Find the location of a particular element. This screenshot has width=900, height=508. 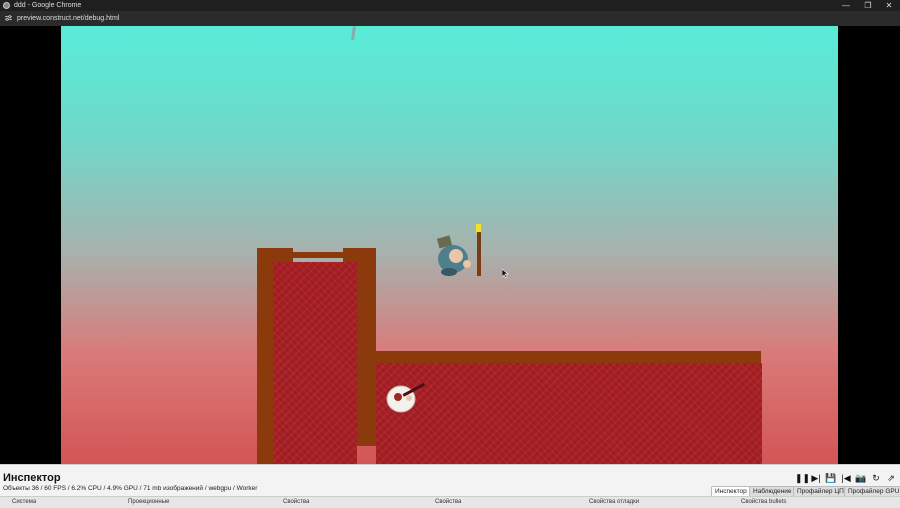

close-button: ✕ is located at coordinates (889, 5).